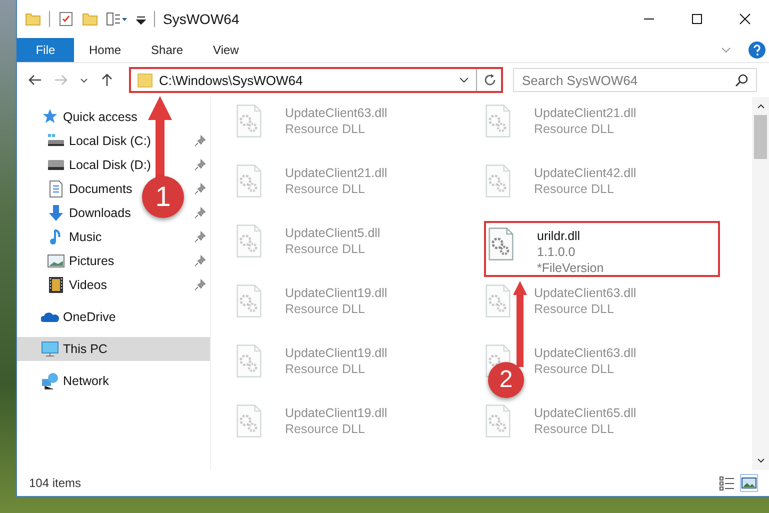 The width and height of the screenshot is (769, 513). I want to click on sidebar-item: Videos, so click(64, 285).